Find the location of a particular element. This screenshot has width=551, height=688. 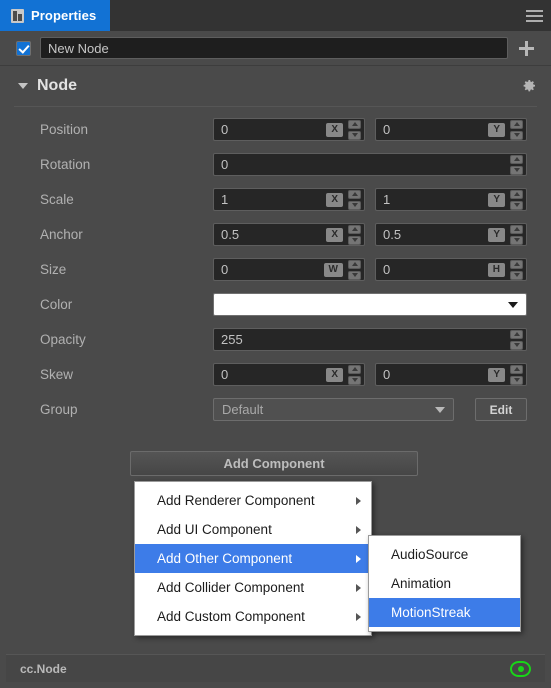

anchor-y-field: 0.5 Y is located at coordinates (451, 234).